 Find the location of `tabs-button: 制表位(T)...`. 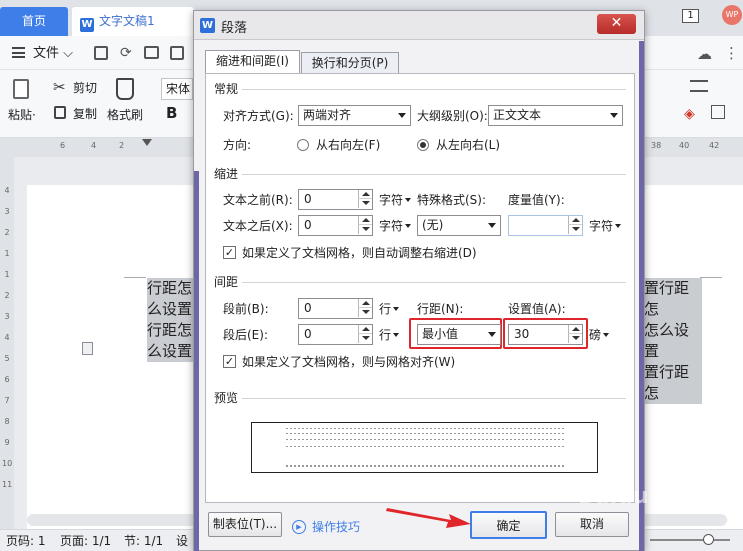

tabs-button: 制表位(T)... is located at coordinates (245, 524).